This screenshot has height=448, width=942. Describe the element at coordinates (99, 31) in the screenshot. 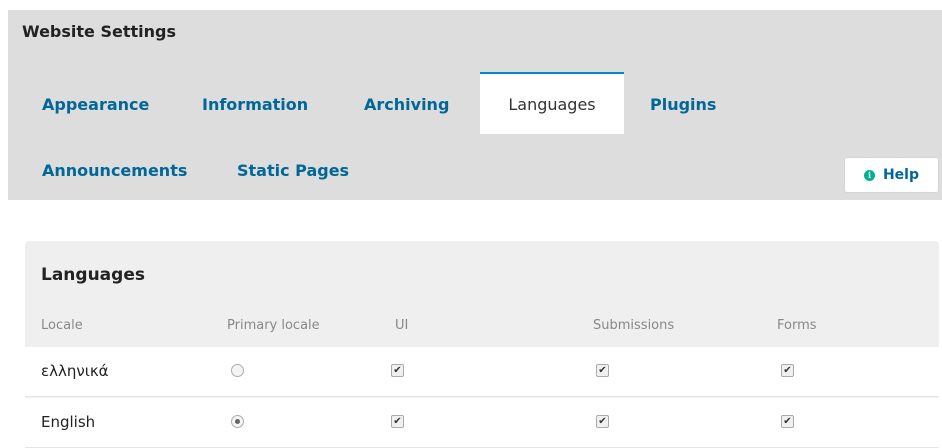

I see `panel-title: Website Settings` at that location.